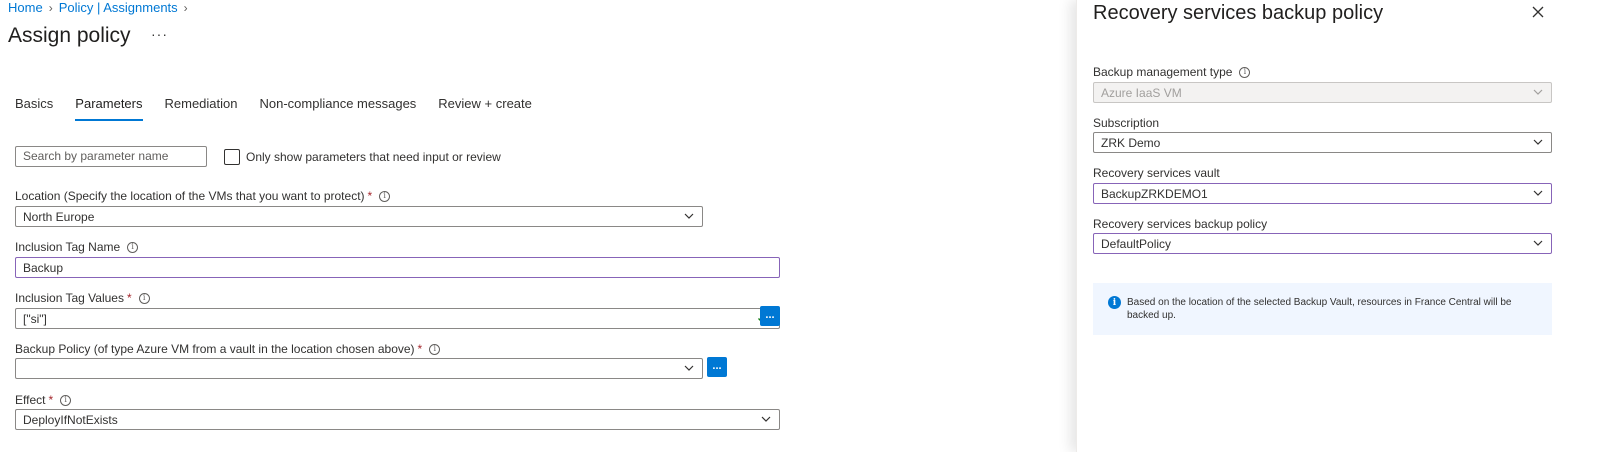 This screenshot has height=452, width=1600. Describe the element at coordinates (359, 368) in the screenshot. I see `backup-policy-dropdown` at that location.